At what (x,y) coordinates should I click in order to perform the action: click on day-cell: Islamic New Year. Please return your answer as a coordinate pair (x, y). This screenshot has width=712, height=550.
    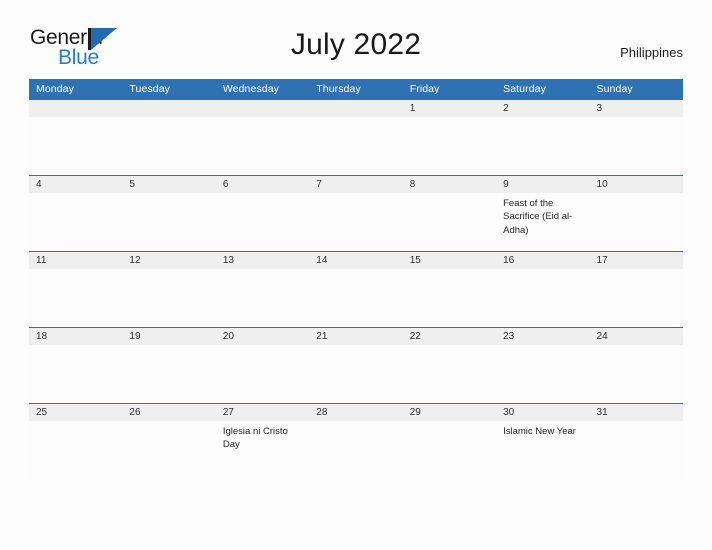
    Looking at the image, I should click on (542, 450).